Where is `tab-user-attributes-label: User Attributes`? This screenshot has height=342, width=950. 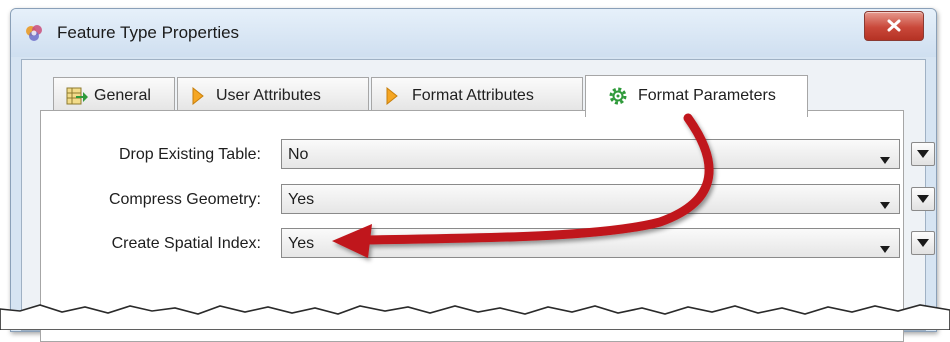
tab-user-attributes-label: User Attributes is located at coordinates (268, 95).